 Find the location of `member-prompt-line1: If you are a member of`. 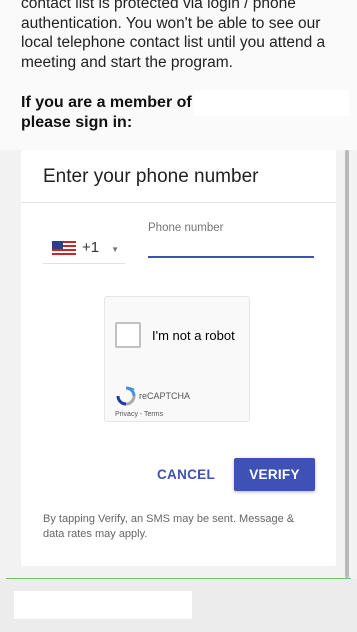

member-prompt-line1: If you are a member of is located at coordinates (106, 102).